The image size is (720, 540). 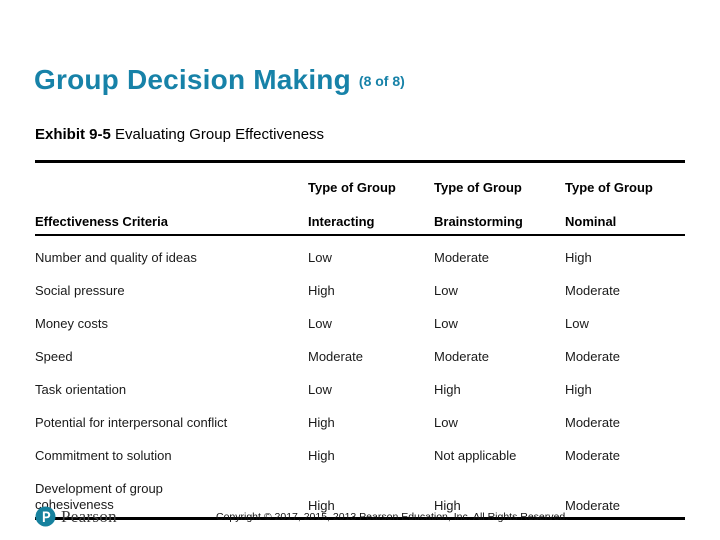 I want to click on column-header-interacting: Interacting, so click(x=341, y=221).